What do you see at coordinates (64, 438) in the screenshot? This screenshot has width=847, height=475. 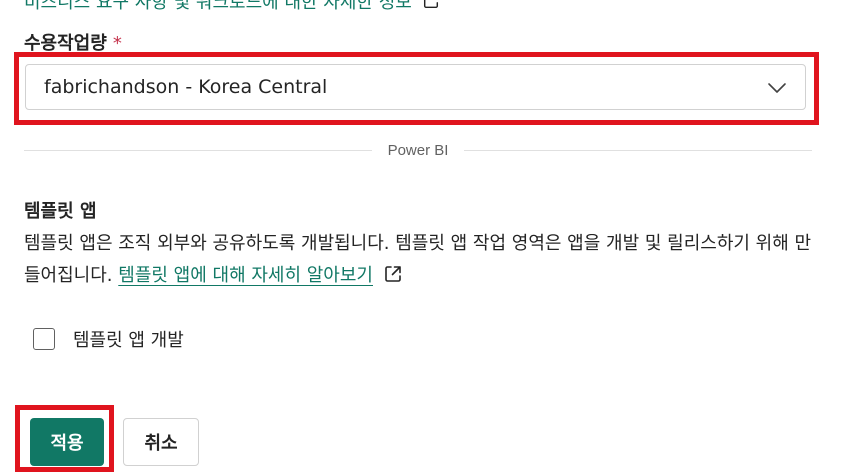 I see `apply-highlight-frame` at bounding box center [64, 438].